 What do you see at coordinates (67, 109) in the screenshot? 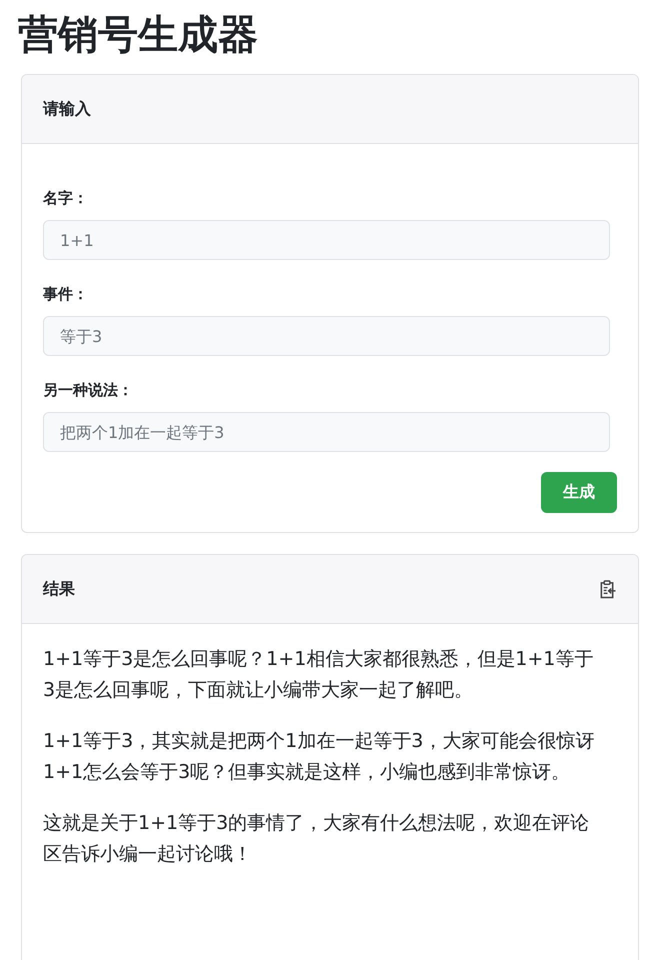
I see `card-title: 请输入` at bounding box center [67, 109].